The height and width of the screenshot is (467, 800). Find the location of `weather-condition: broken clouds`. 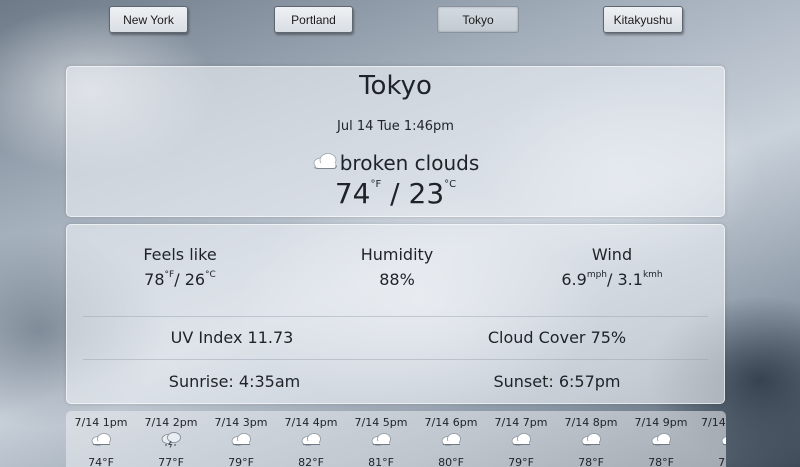

weather-condition: broken clouds is located at coordinates (395, 163).